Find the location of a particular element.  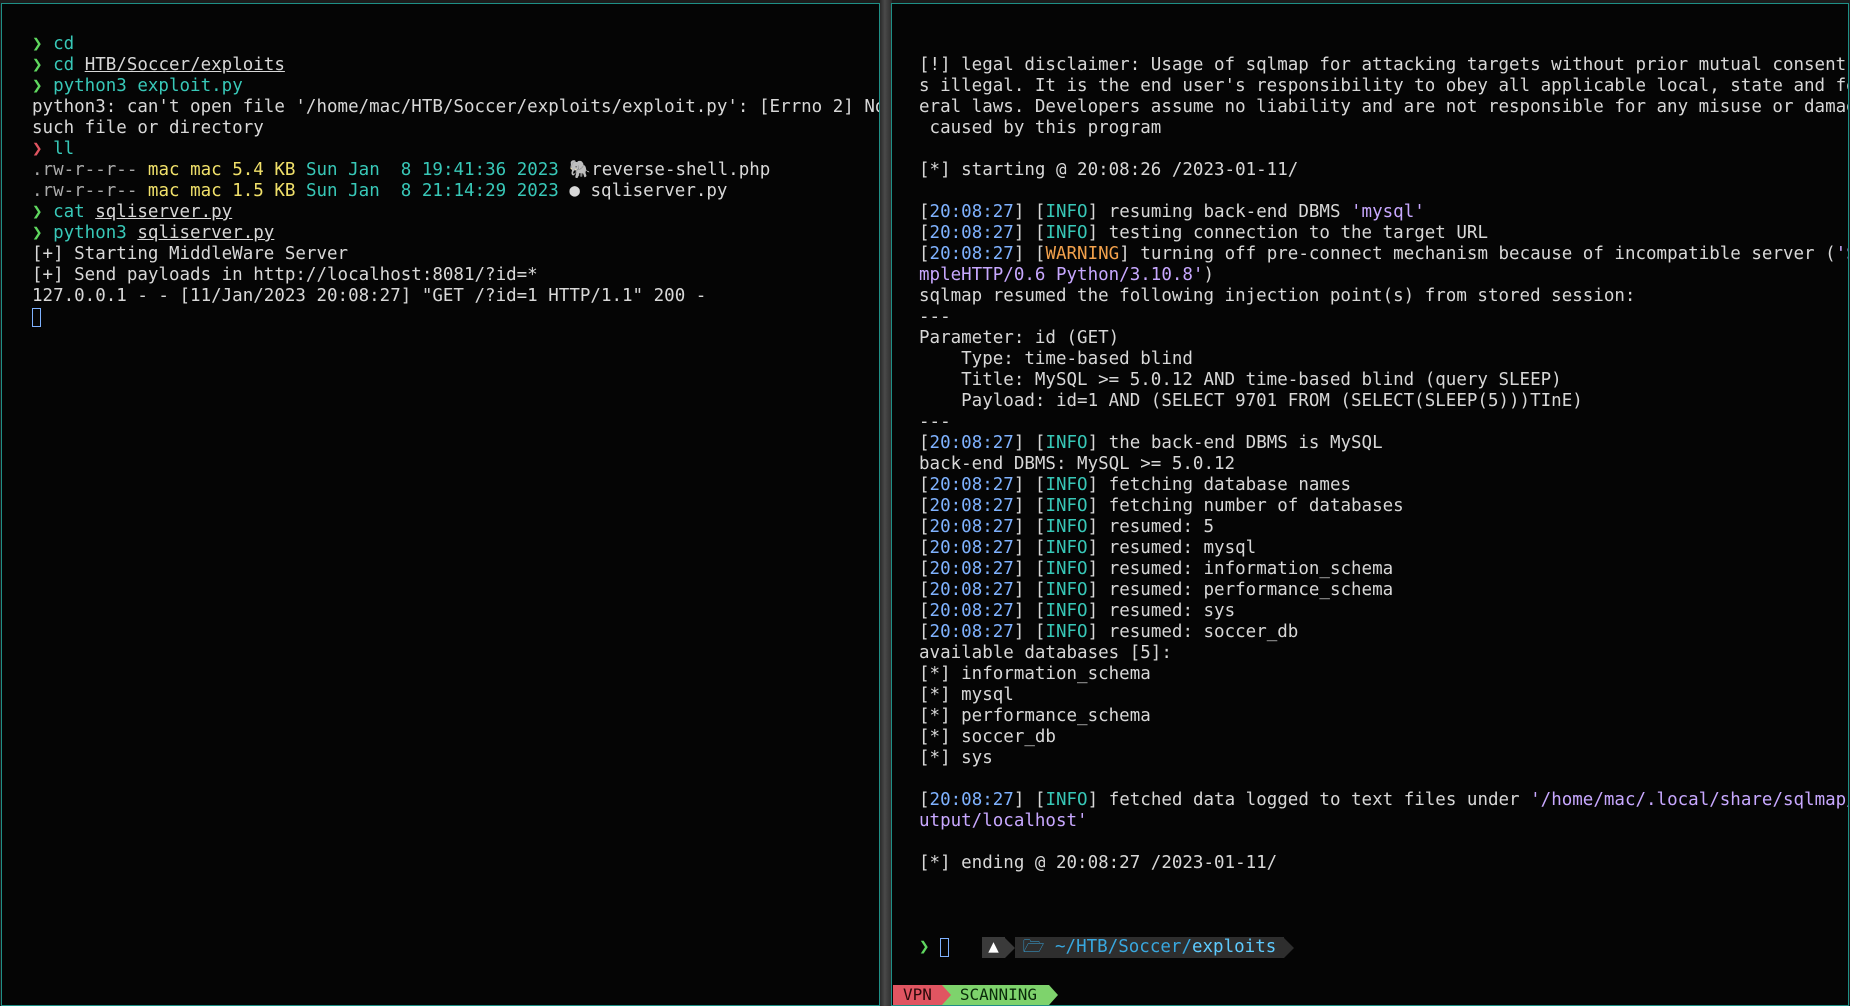

log-message: resumed: information_schema is located at coordinates (1251, 569).